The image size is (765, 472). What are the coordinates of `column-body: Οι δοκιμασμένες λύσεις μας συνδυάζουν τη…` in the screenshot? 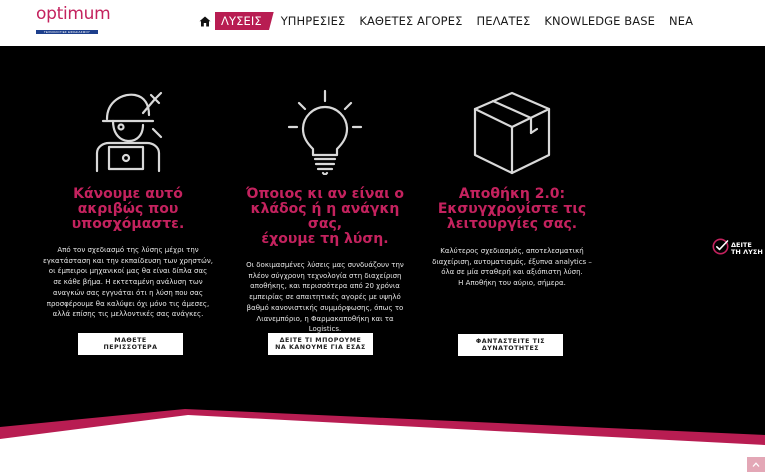 It's located at (325, 297).